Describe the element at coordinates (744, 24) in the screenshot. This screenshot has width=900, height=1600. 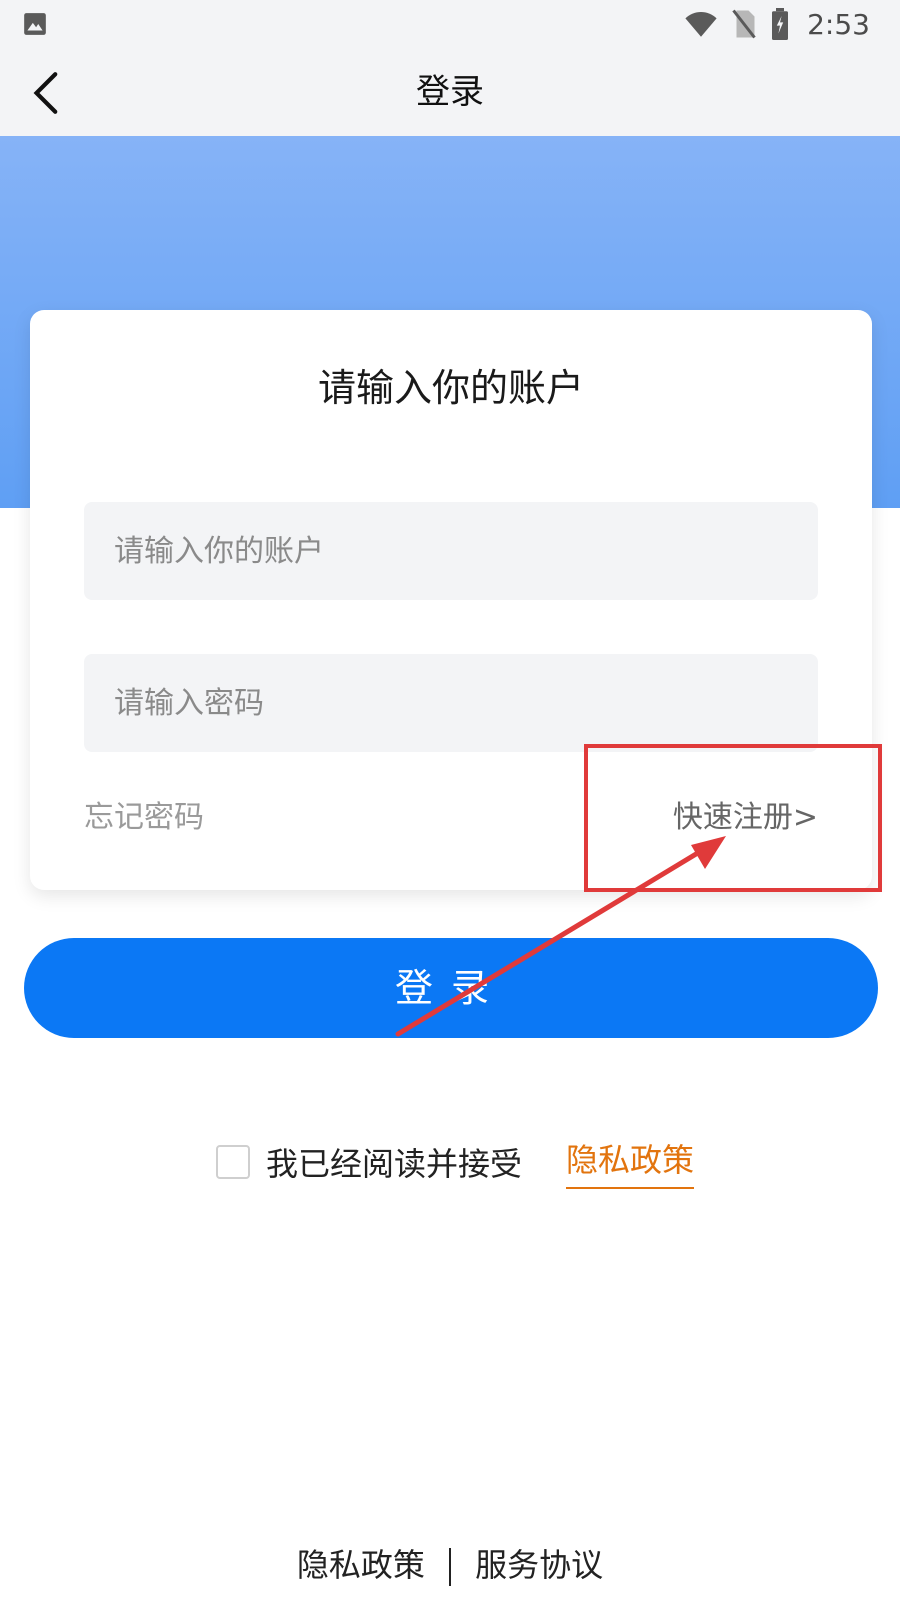
I see `no-sim-icon` at that location.